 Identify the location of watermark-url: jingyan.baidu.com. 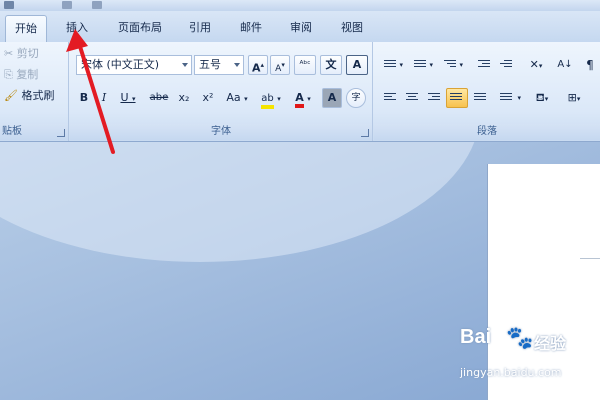
(511, 372).